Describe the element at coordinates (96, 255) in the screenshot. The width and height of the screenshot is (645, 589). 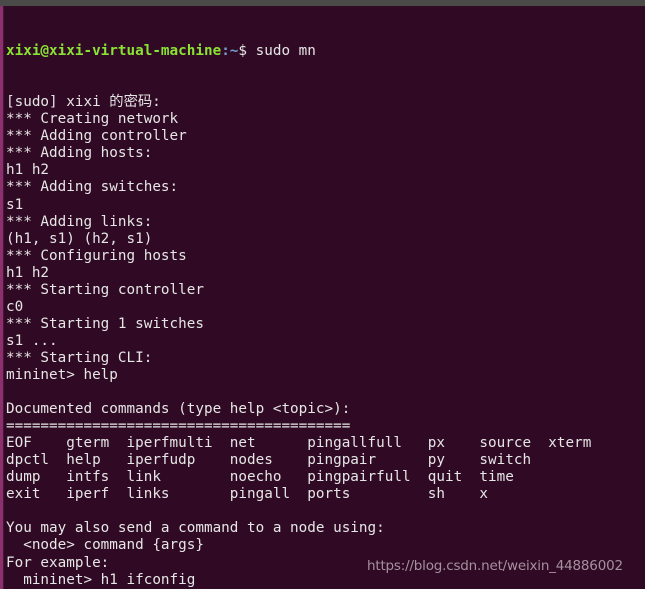
I see `terminal-line: *** Configuring hosts` at that location.